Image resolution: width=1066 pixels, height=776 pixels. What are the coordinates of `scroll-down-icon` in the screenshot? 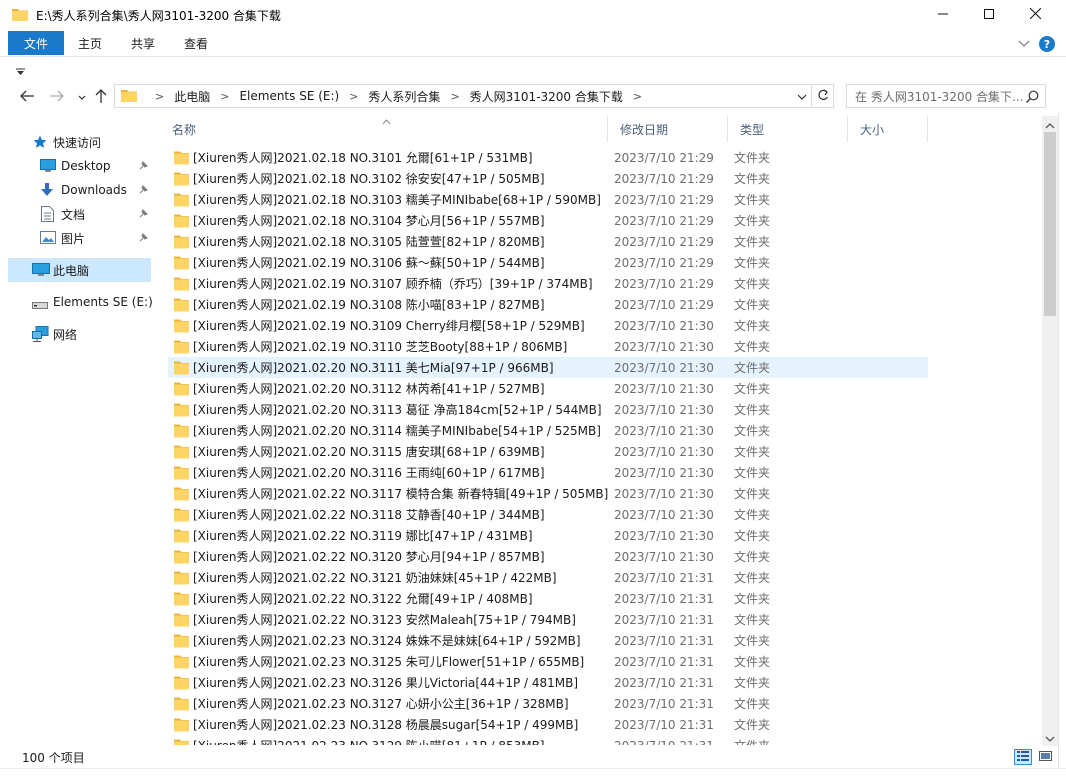 It's located at (1050, 739).